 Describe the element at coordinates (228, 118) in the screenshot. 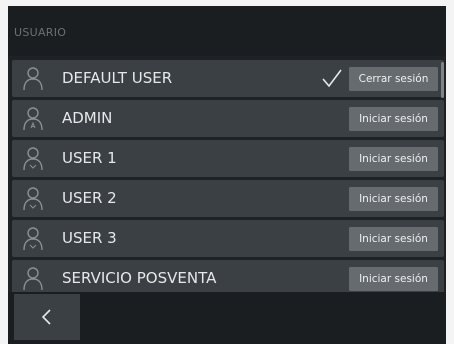

I see `user-row-admin: ADMIN Iniciar sesión` at that location.